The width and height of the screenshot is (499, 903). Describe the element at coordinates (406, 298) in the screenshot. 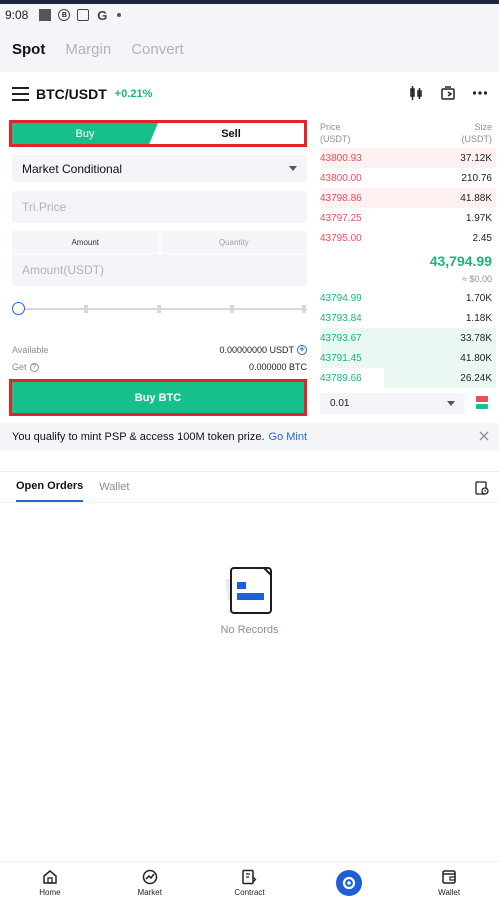

I see `bid-row: 43794.99 1.70K` at that location.